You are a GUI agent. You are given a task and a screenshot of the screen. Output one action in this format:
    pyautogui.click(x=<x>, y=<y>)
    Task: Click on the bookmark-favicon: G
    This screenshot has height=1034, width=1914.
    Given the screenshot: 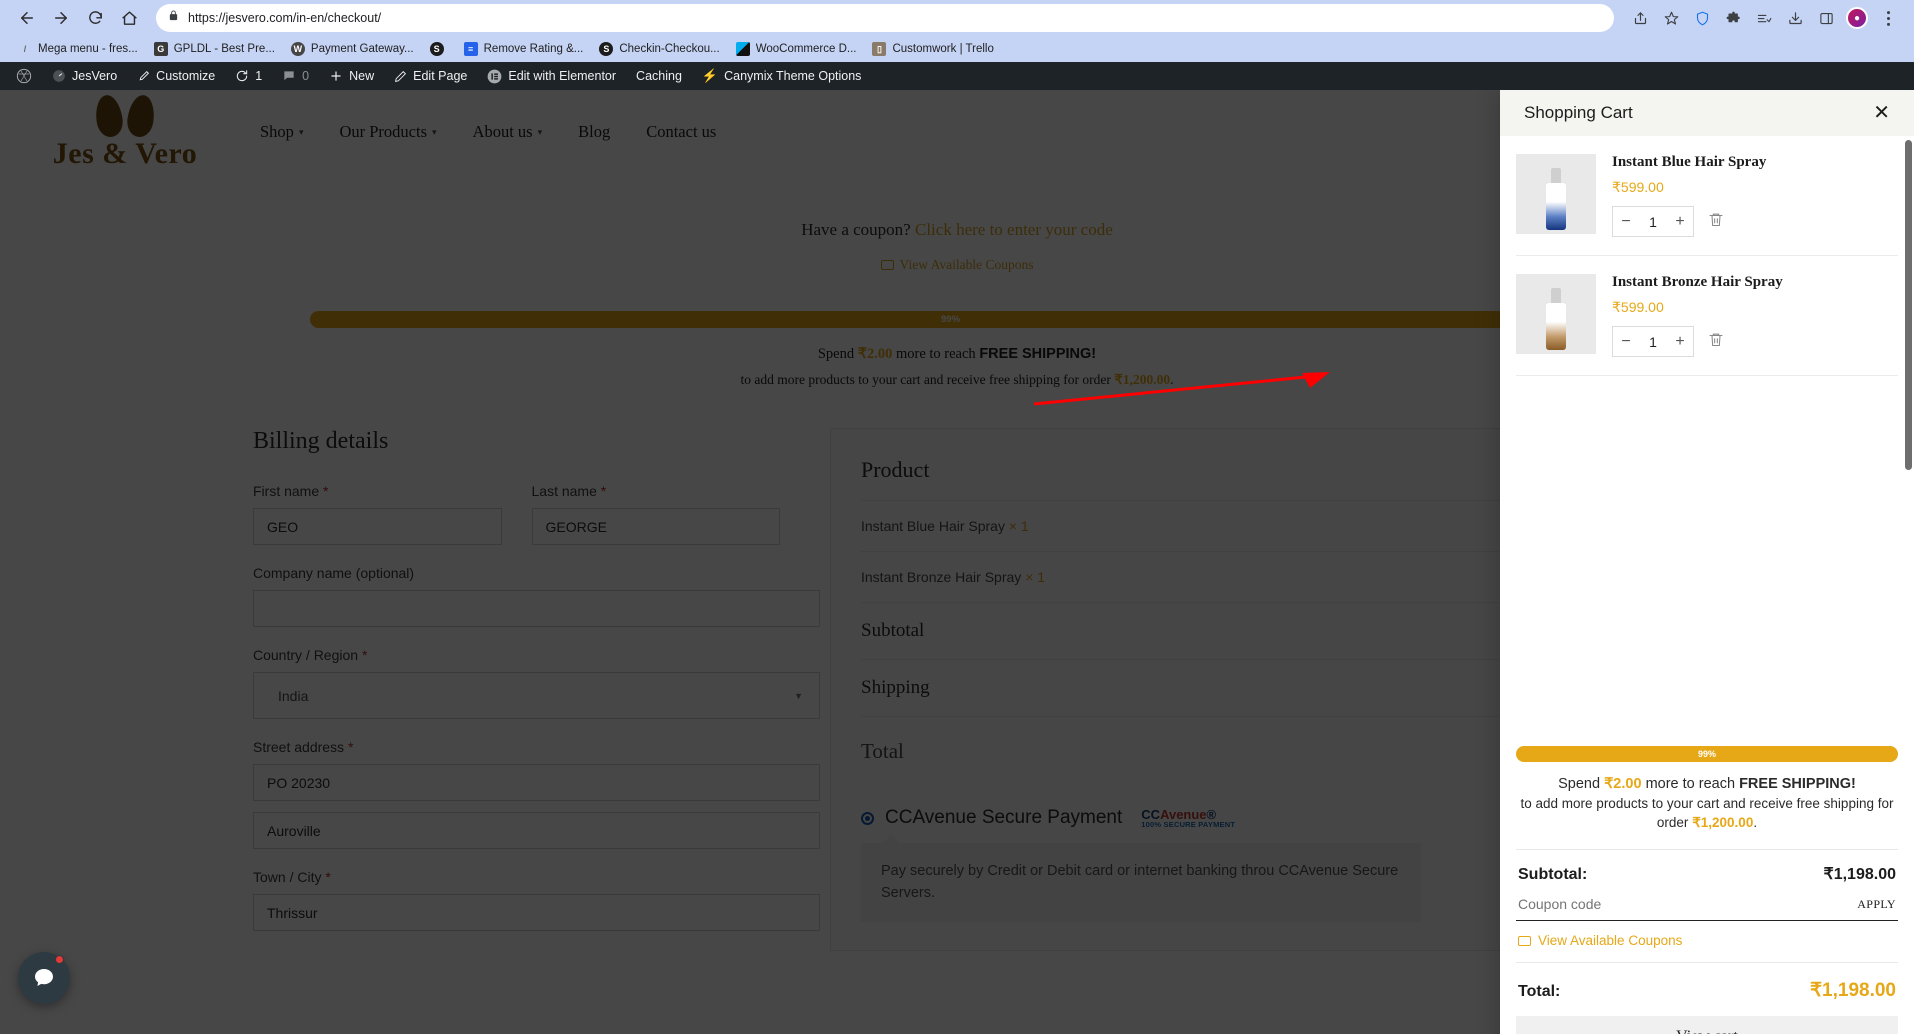 What is the action you would take?
    pyautogui.click(x=160, y=49)
    